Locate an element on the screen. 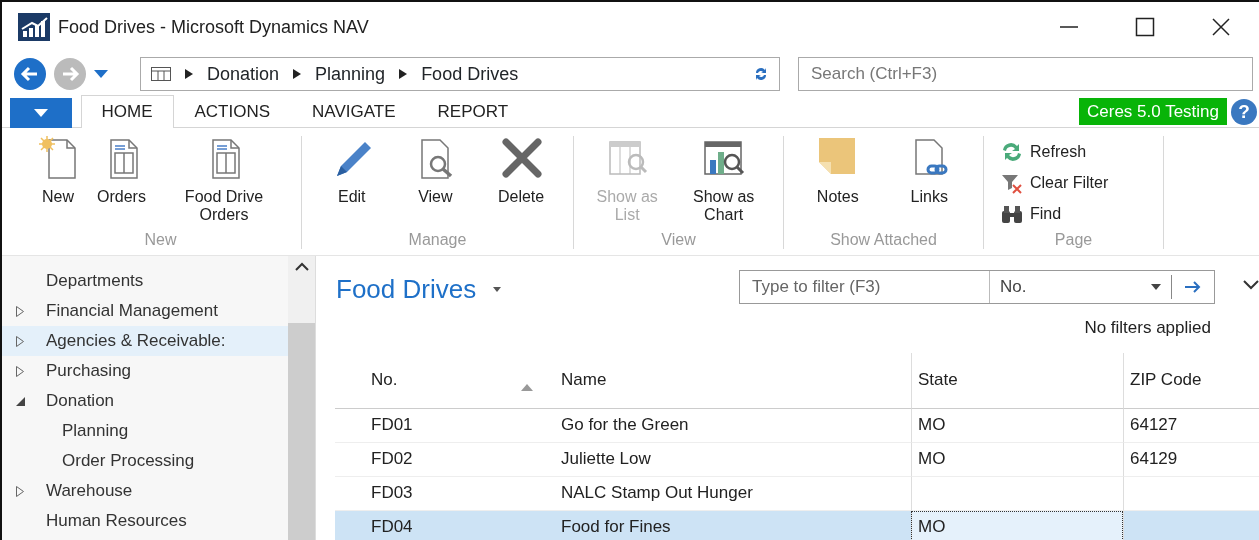 The height and width of the screenshot is (540, 1259). group-label: Manage is located at coordinates (437, 240).